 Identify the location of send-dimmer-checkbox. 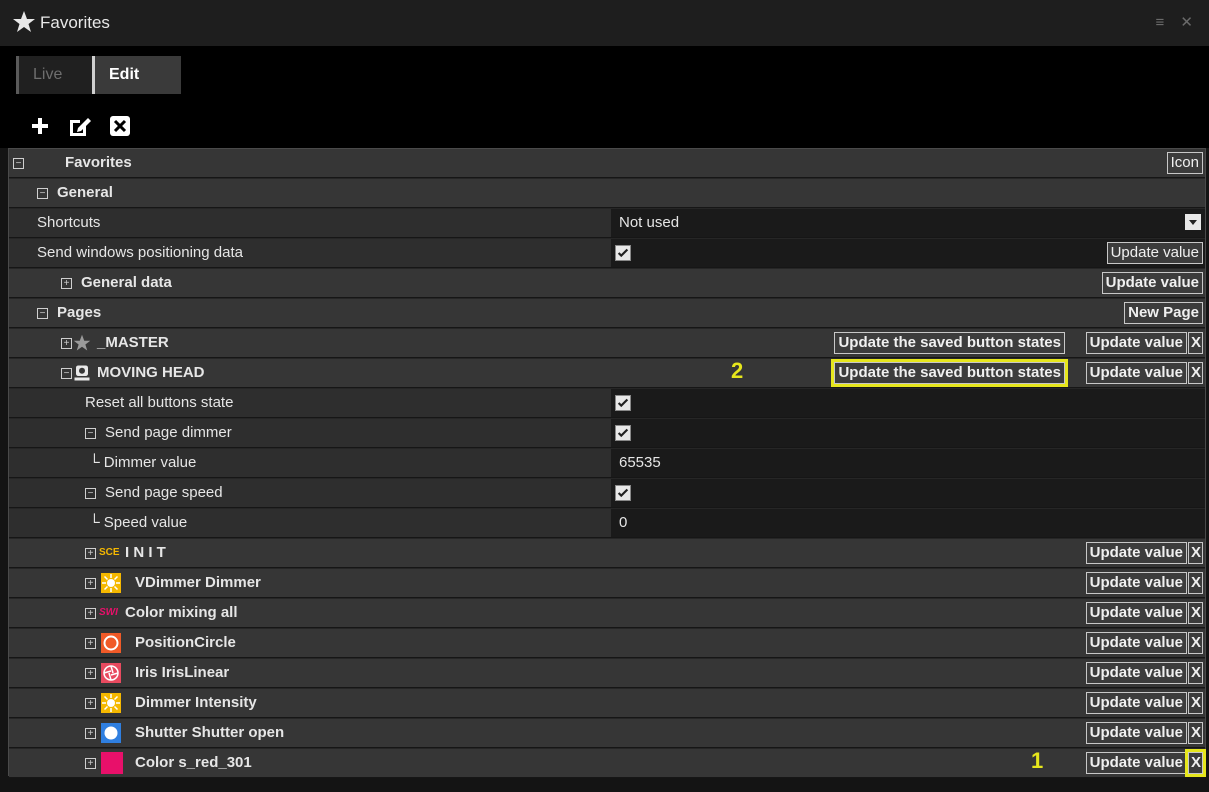
(623, 433).